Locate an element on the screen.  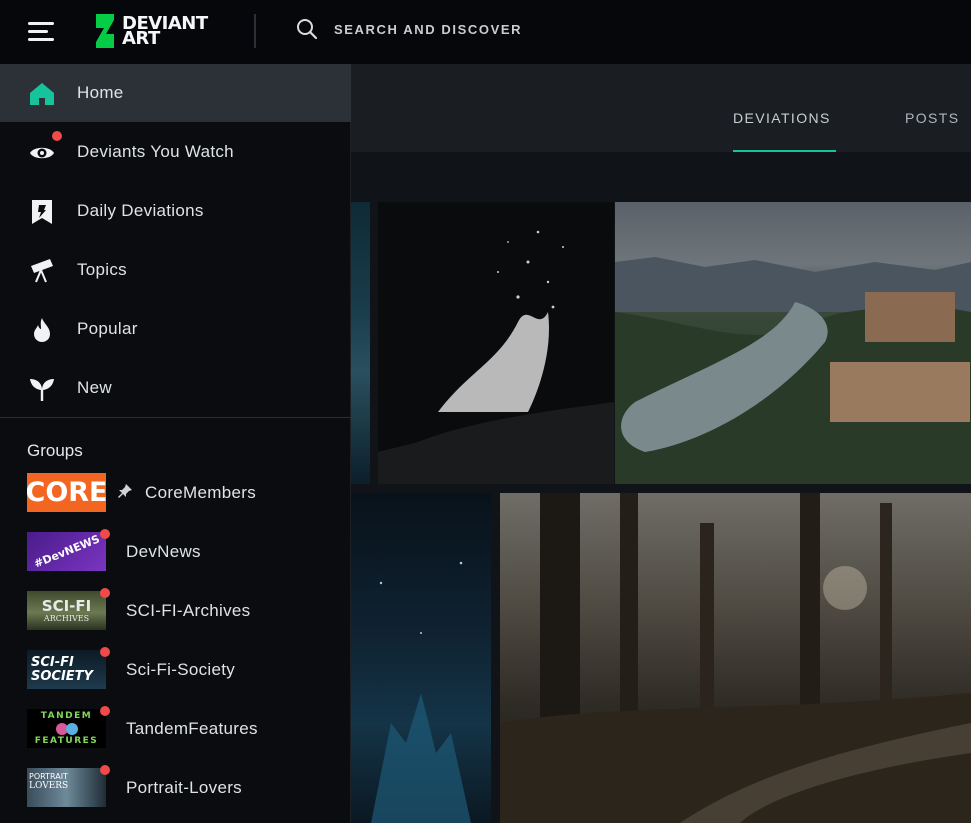
group-label: Sci-Fi-Society is located at coordinates (181, 669).